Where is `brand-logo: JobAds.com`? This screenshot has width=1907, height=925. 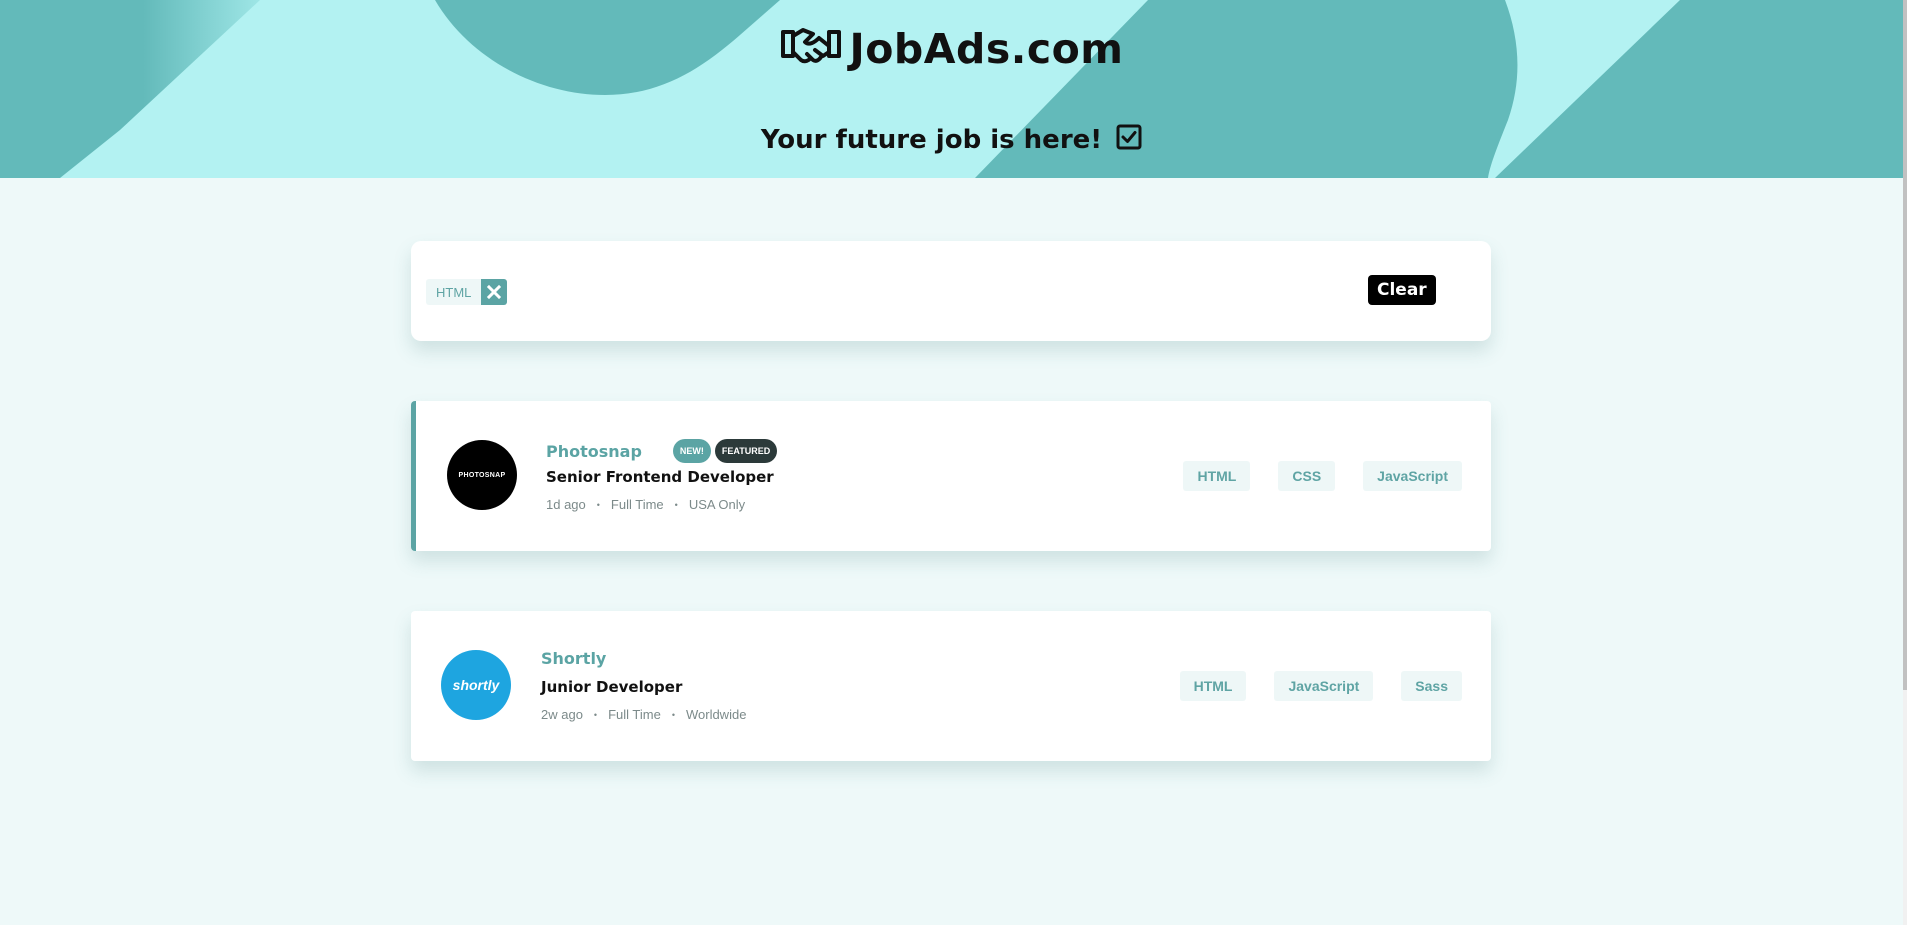 brand-logo: JobAds.com is located at coordinates (951, 48).